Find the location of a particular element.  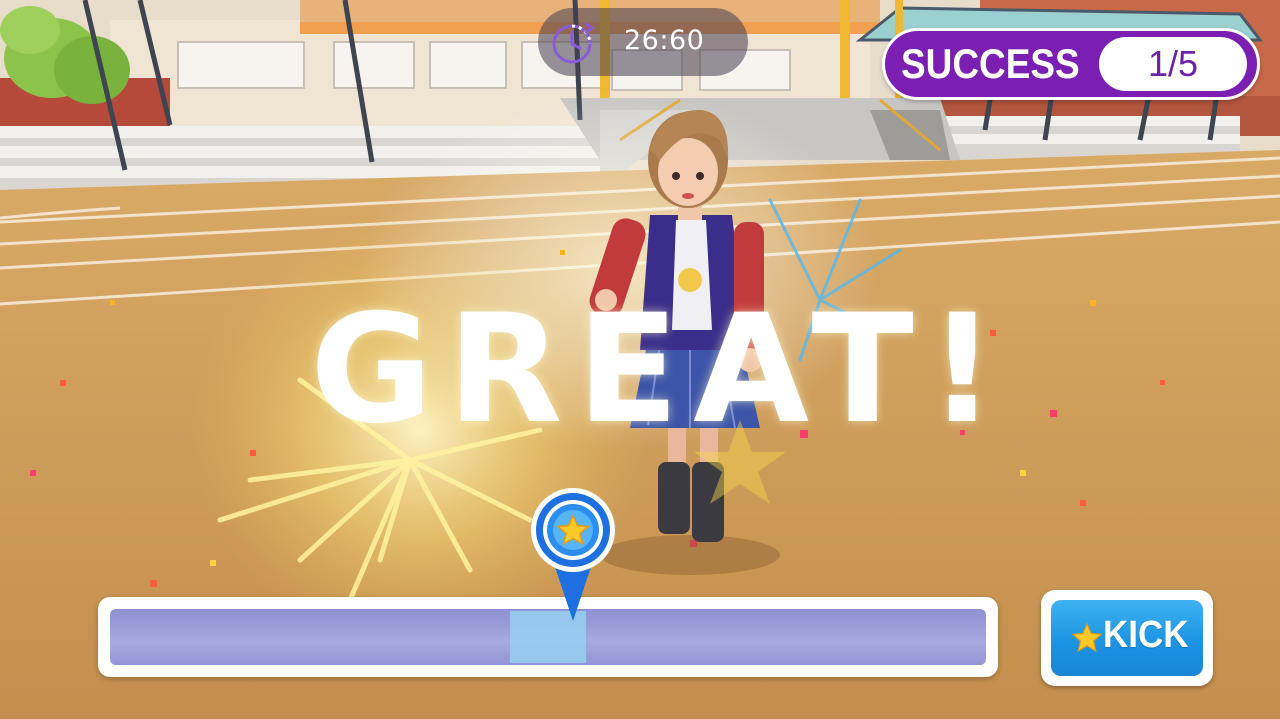

timer-display: 26:60 is located at coordinates (643, 42).